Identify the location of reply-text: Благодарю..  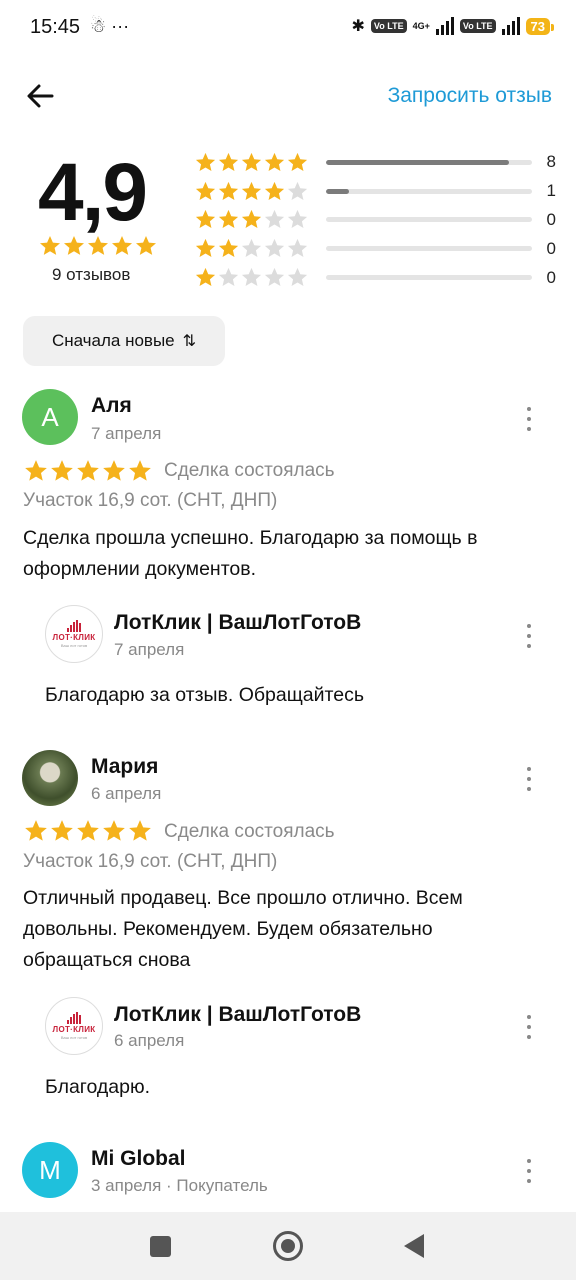
(98, 1087).